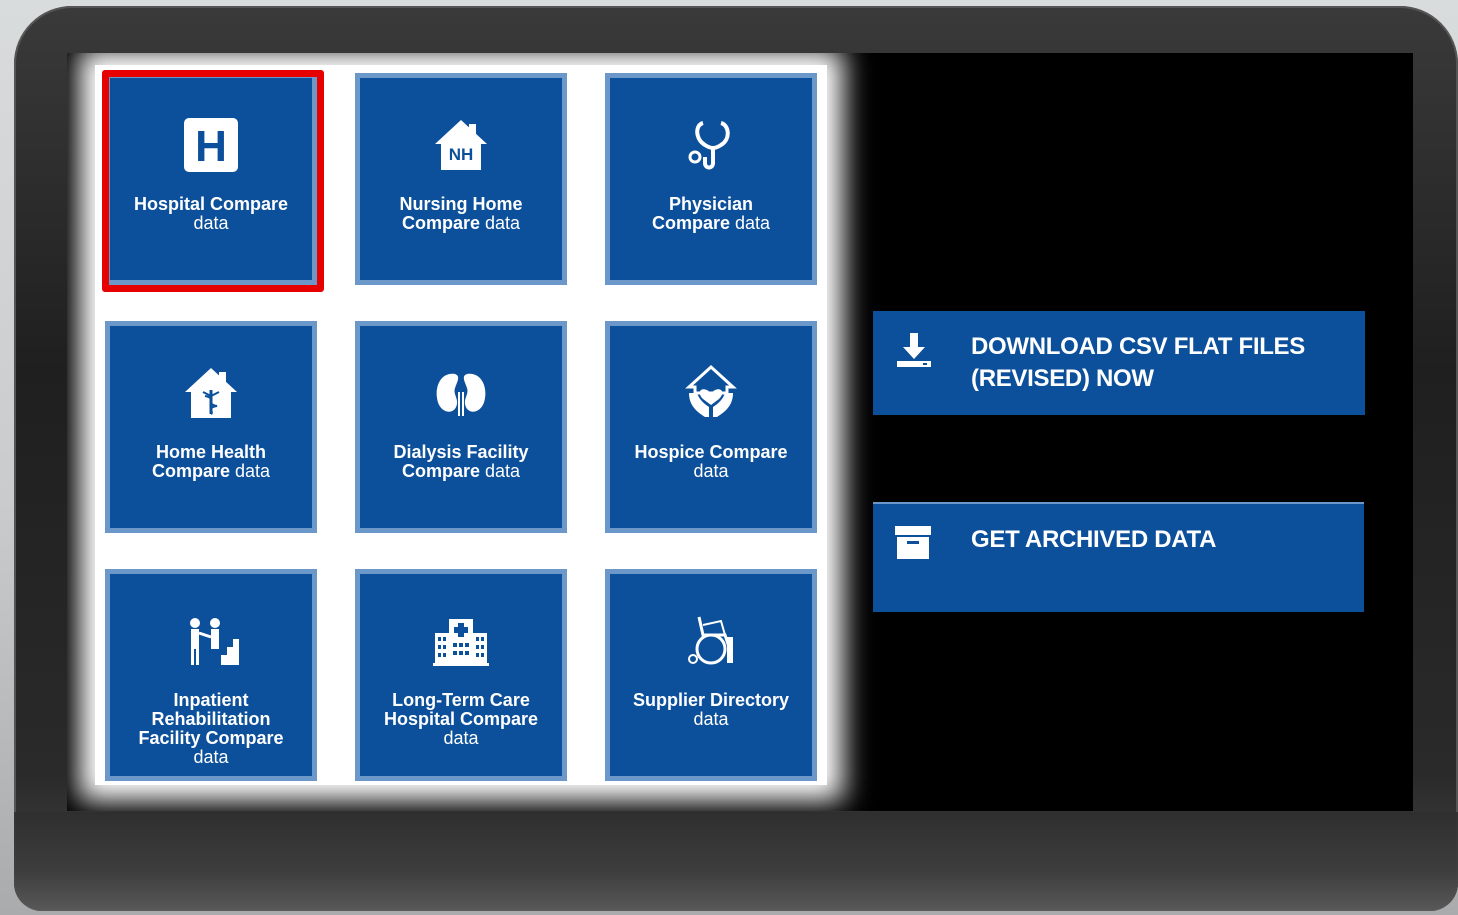 The height and width of the screenshot is (915, 1458). I want to click on selection-highlight-box, so click(213, 181).